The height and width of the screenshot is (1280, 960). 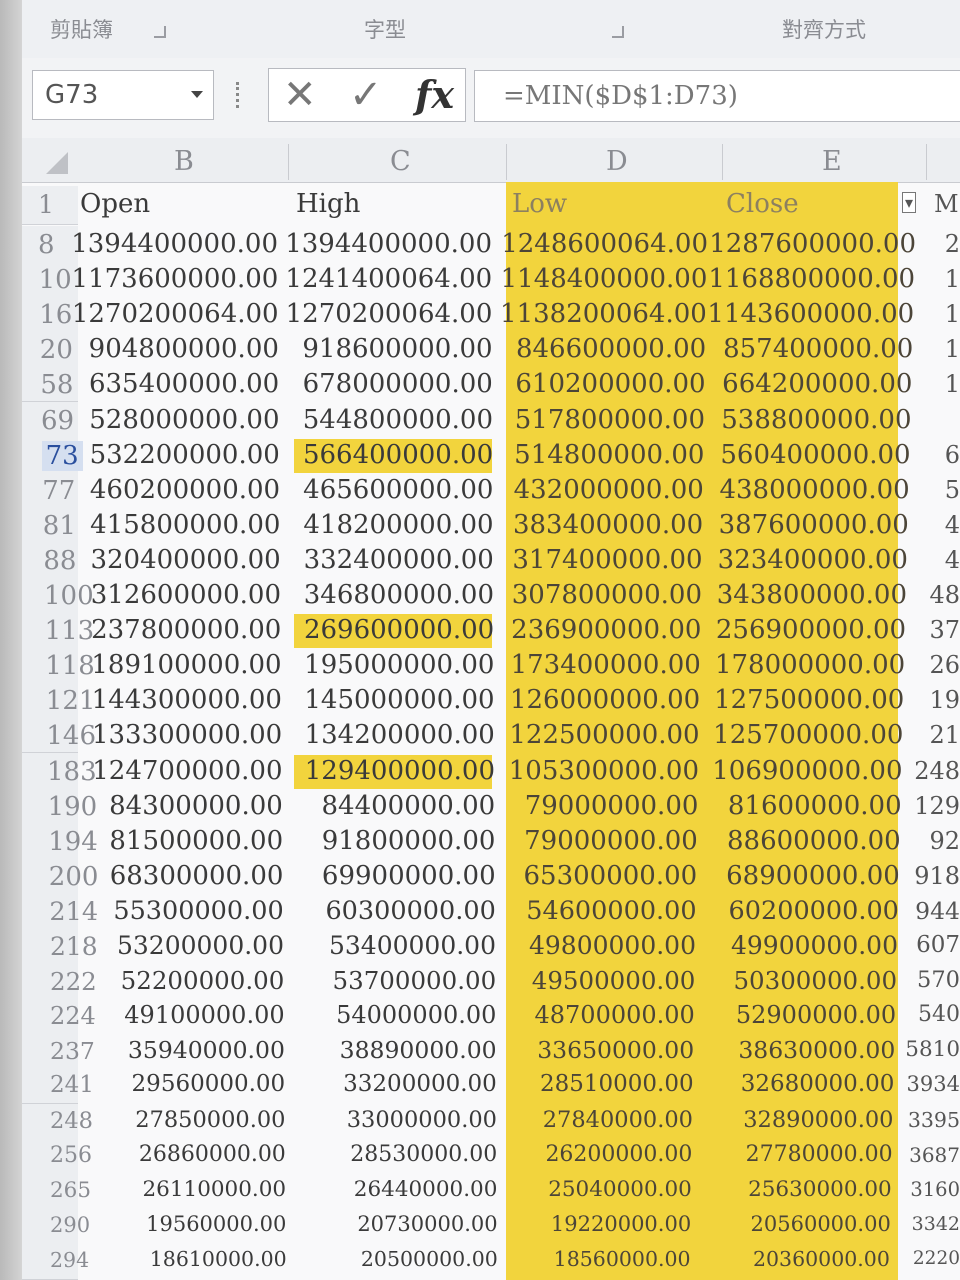 I want to click on cell-high: 269600000.00, so click(x=399, y=630).